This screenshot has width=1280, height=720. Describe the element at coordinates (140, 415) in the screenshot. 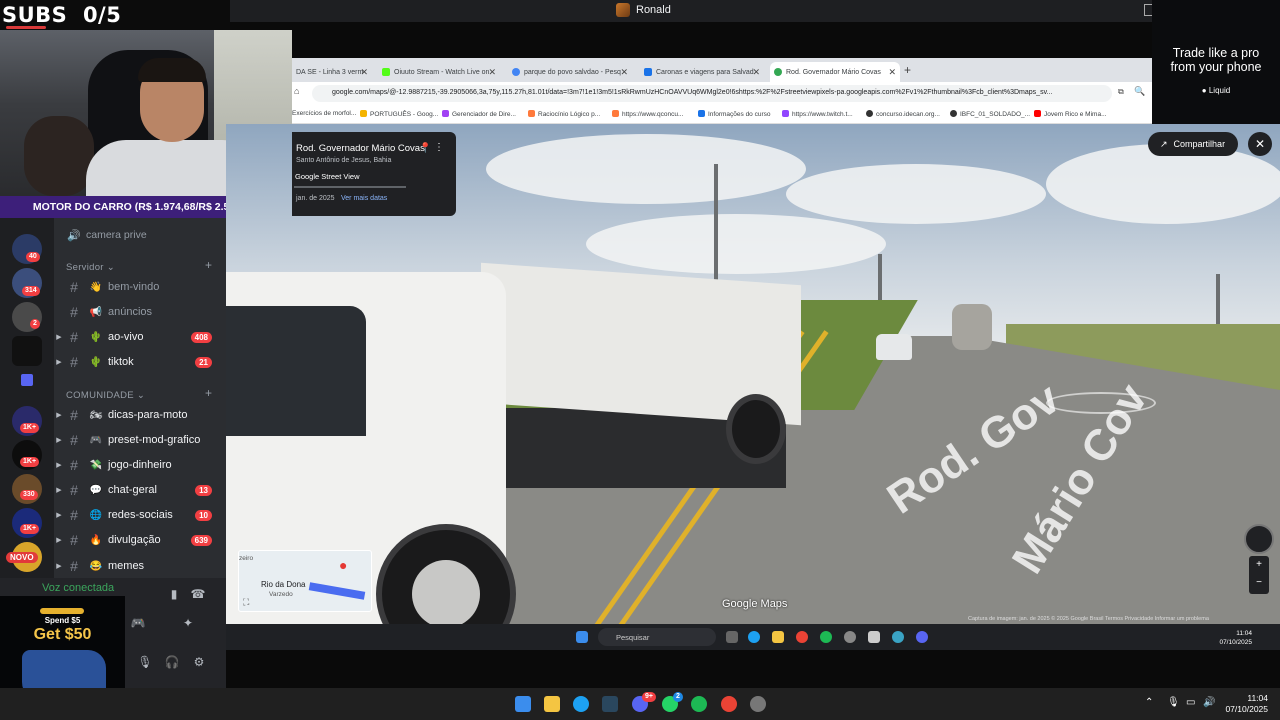

I see `channel-dicas-para-moto: ▶ # 🏍 dicas-para-moto` at that location.